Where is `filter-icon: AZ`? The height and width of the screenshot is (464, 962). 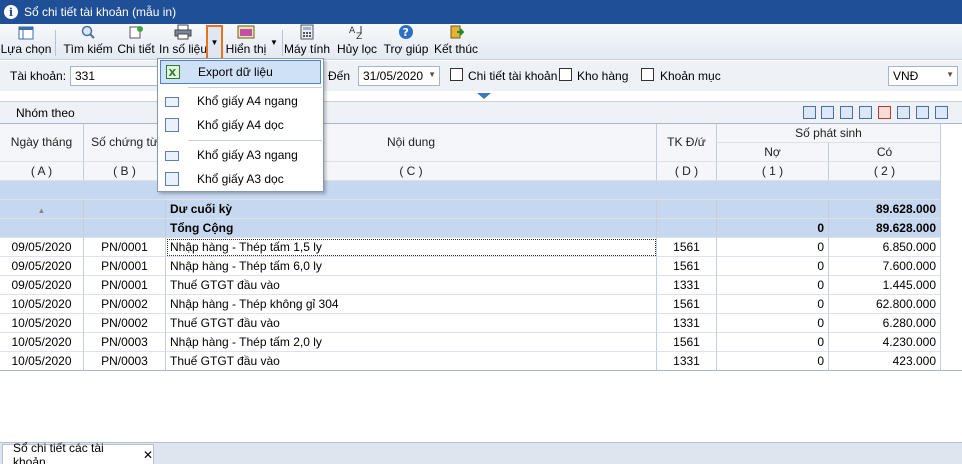
filter-icon: AZ is located at coordinates (357, 32).